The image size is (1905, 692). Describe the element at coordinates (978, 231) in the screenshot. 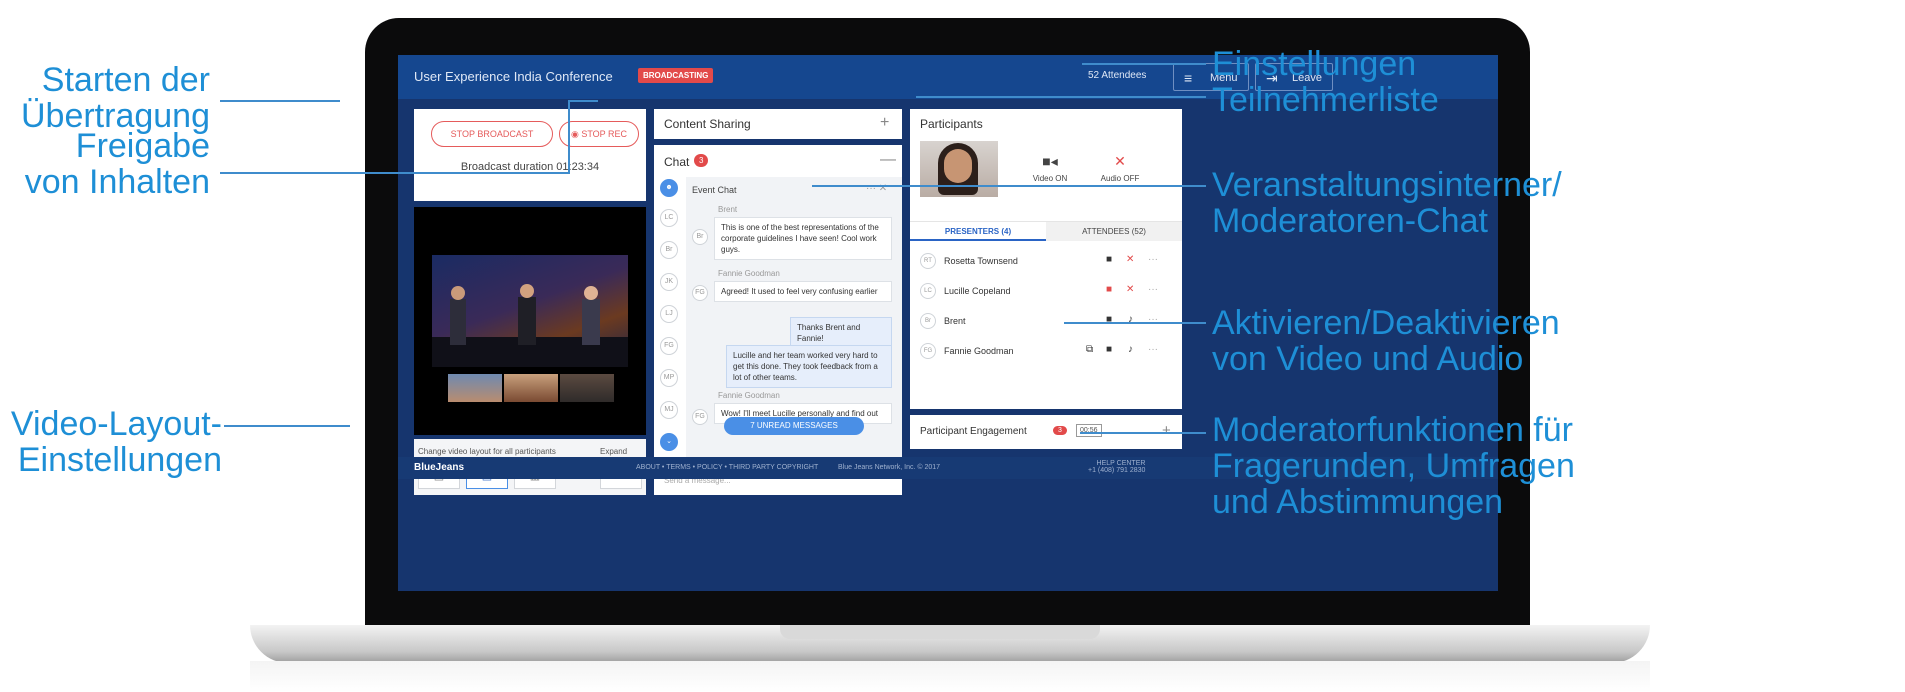

I see `tab-presenters: PRESENTERS (4)` at that location.